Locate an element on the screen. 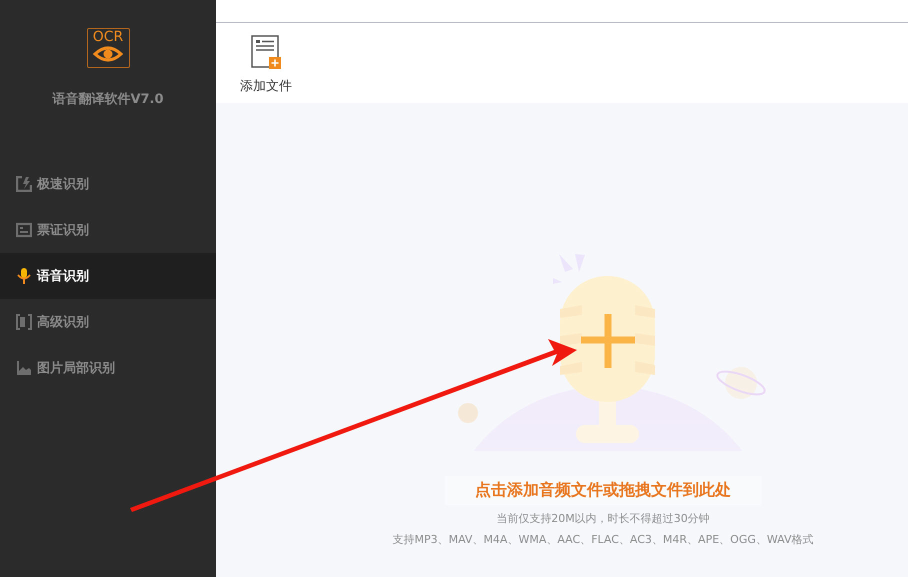  app-name: 语音翻译软件V7.0 is located at coordinates (108, 99).